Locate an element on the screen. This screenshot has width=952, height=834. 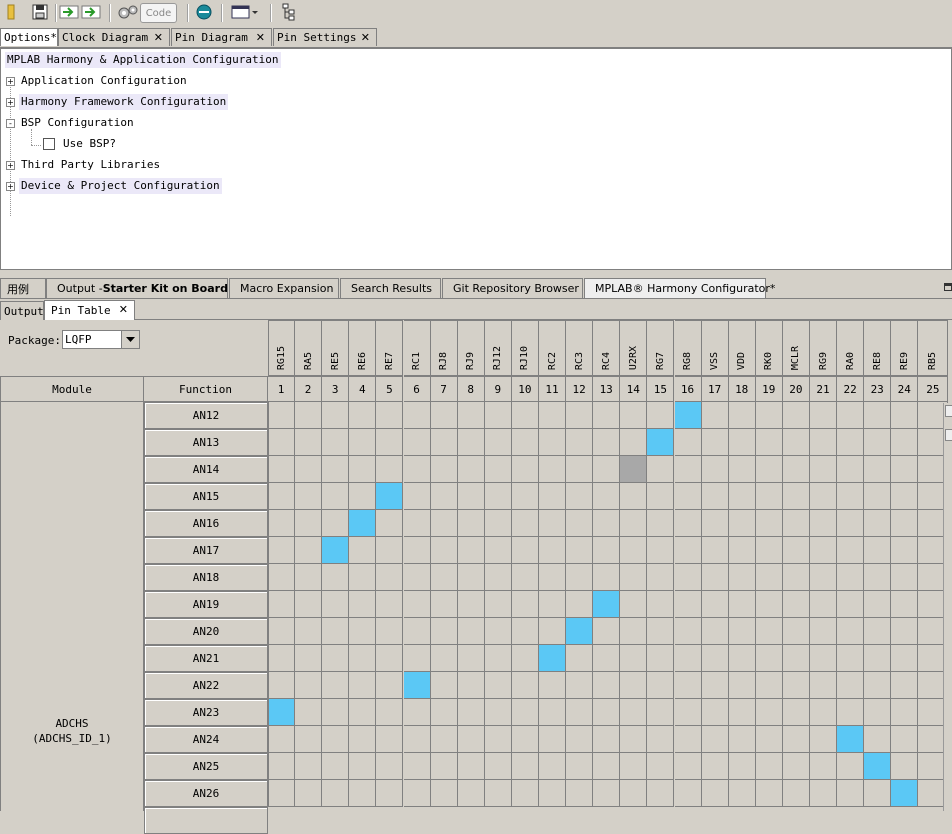
pin-name-header: RJ8 is located at coordinates (444, 348).